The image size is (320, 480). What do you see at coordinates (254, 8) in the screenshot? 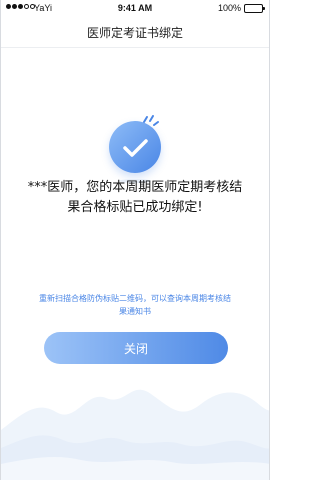
I see `battery-icon` at bounding box center [254, 8].